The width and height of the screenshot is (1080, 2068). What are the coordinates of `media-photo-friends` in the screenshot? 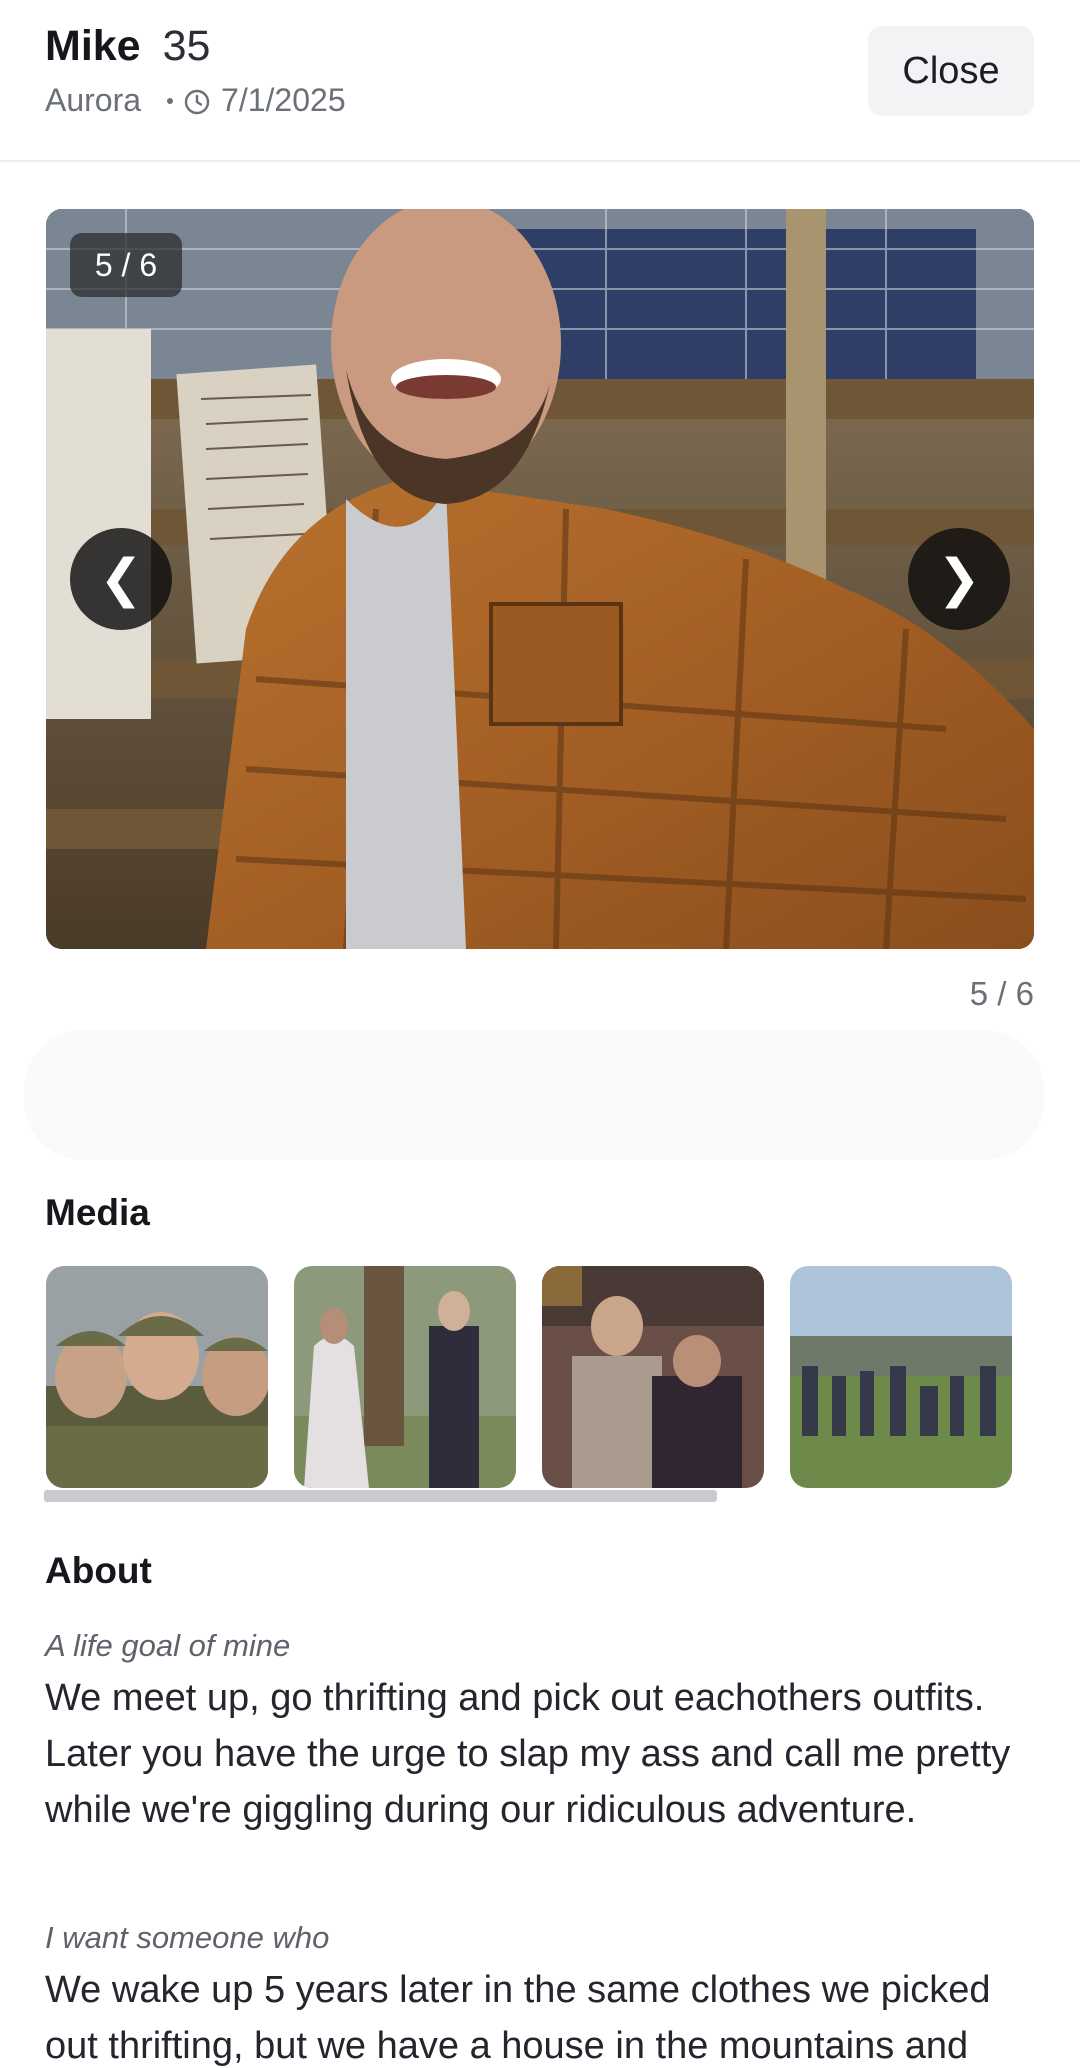 It's located at (653, 1377).